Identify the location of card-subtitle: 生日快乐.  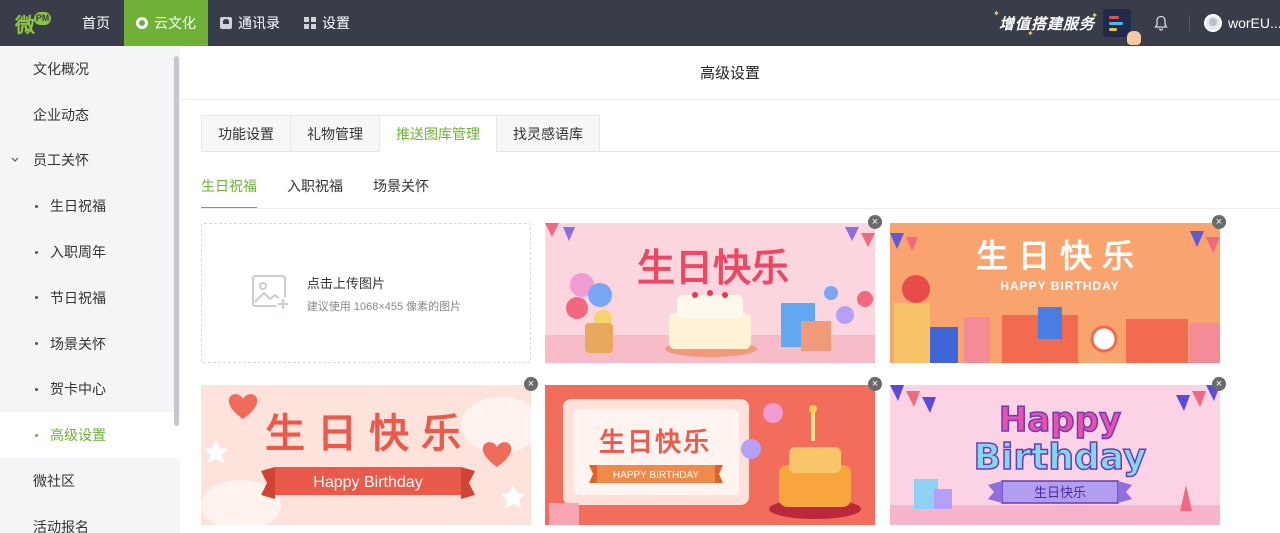
(1060, 492).